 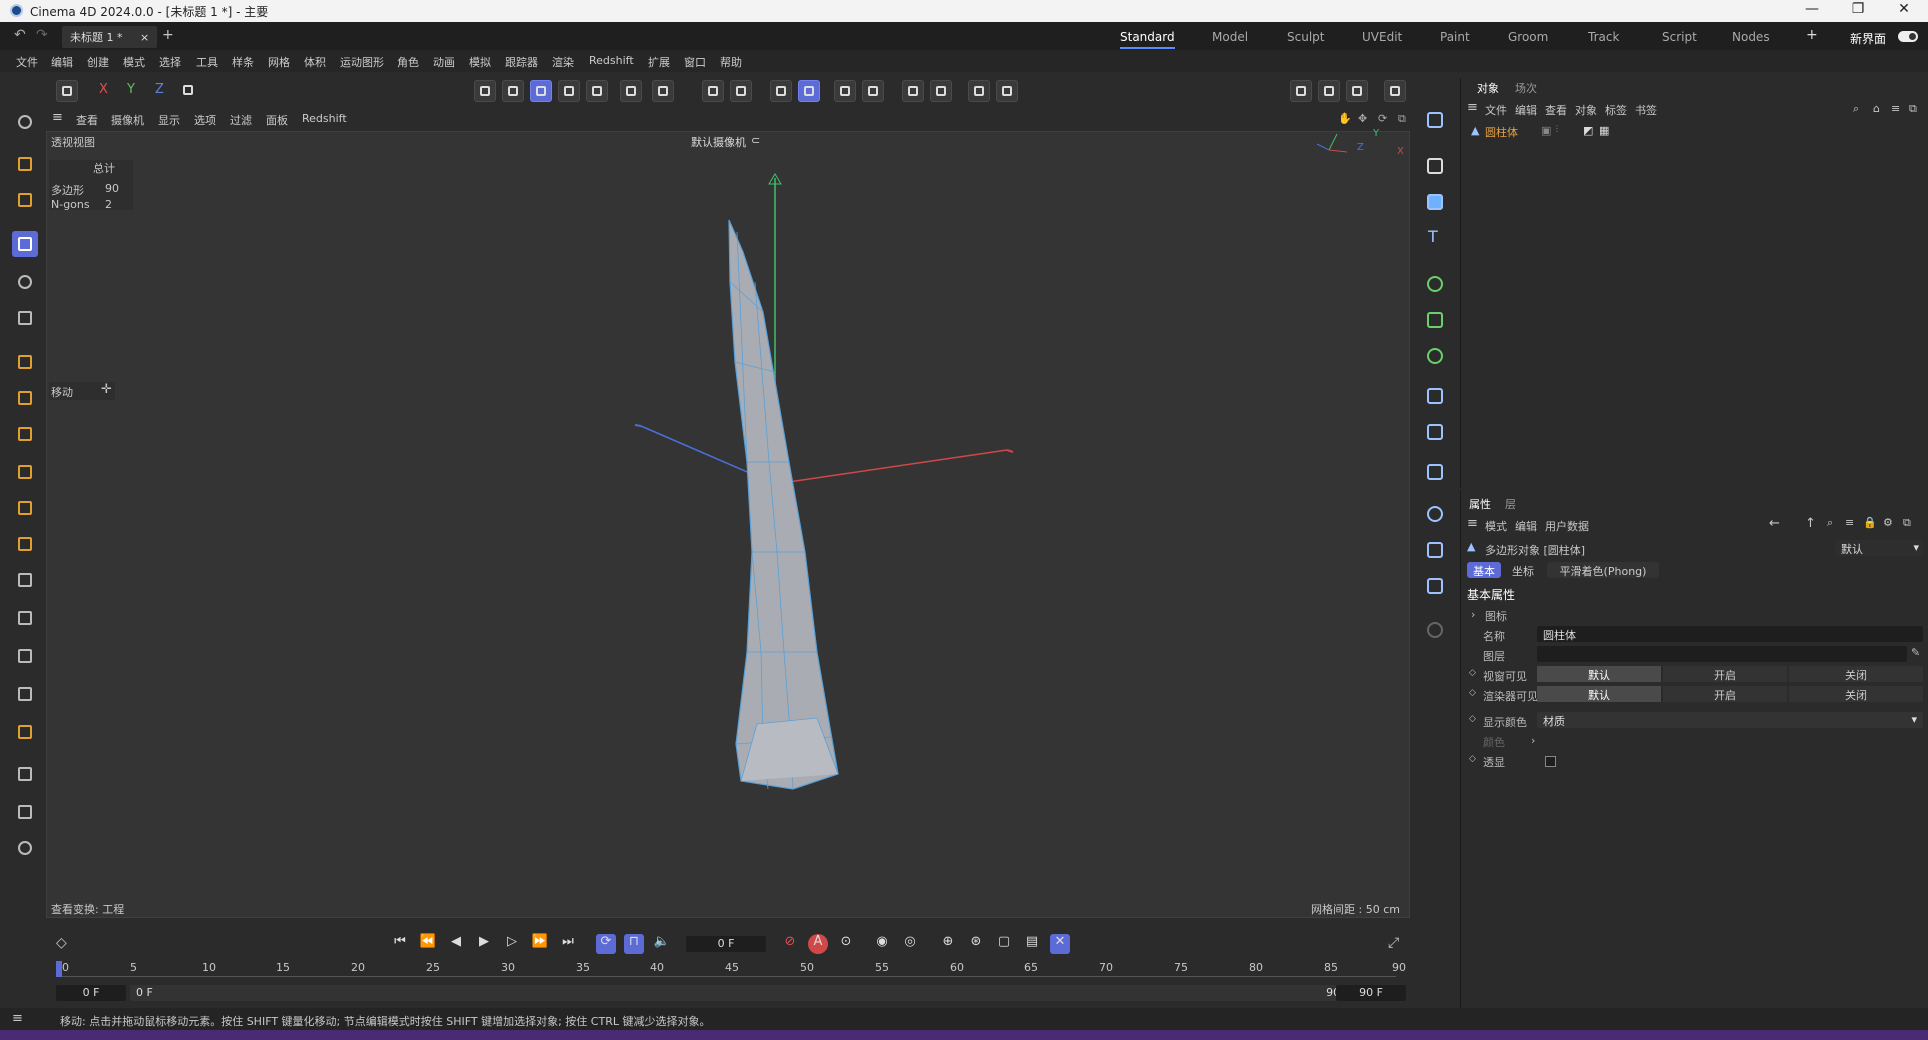 I want to click on am-menu-userdata: 用户数据, so click(x=1567, y=526).